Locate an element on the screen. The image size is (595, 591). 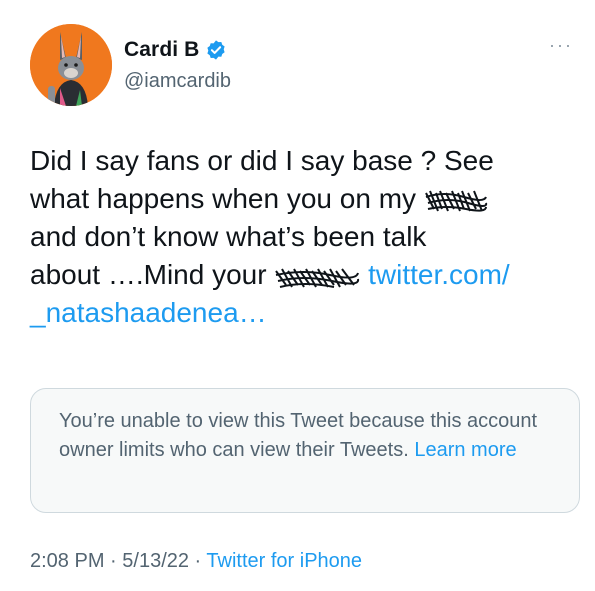
bunny-avatar-icon is located at coordinates (71, 65).